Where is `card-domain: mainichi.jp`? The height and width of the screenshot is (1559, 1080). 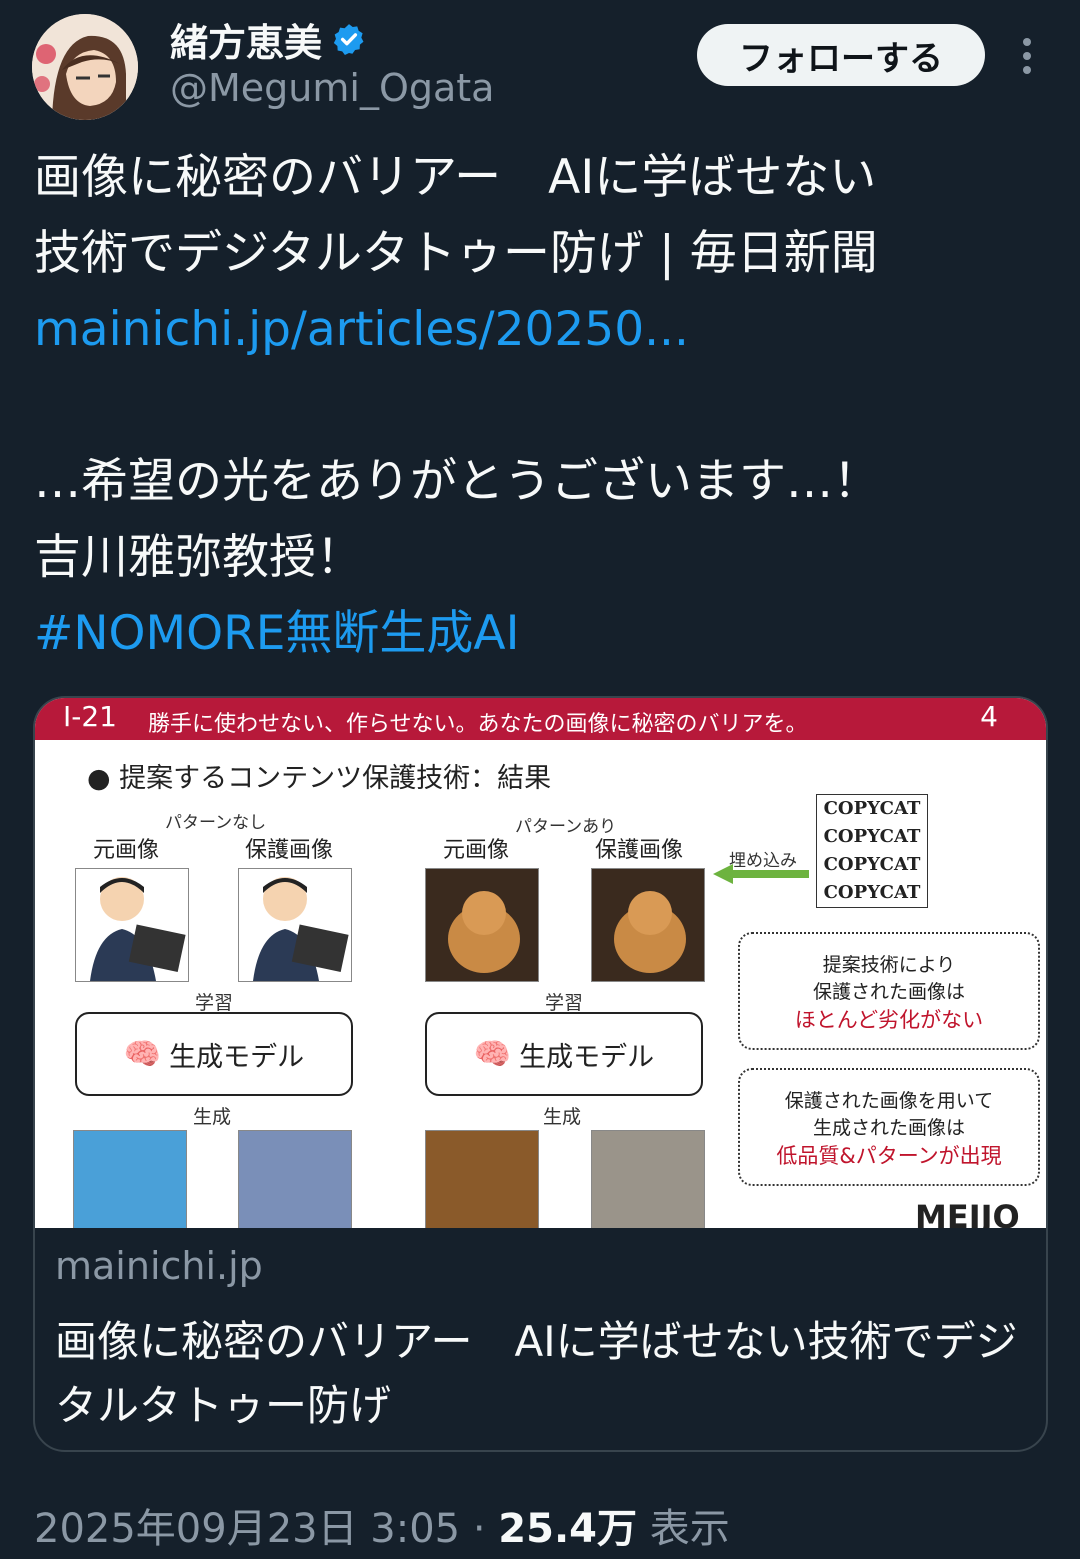 card-domain: mainichi.jp is located at coordinates (159, 1266).